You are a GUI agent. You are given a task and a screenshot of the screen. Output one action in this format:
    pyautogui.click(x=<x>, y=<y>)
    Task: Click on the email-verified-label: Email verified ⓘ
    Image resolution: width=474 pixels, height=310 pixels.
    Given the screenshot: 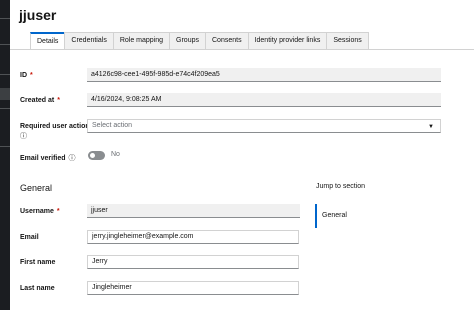 What is the action you would take?
    pyautogui.click(x=48, y=158)
    